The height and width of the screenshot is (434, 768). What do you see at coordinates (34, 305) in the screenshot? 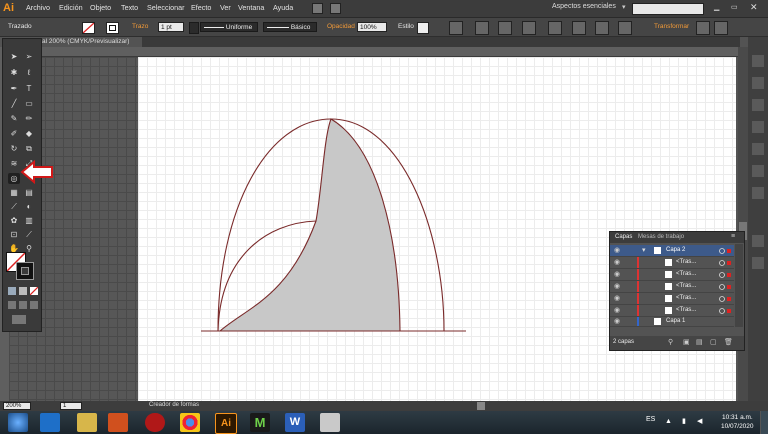
I see `draw-inside-icon` at bounding box center [34, 305].